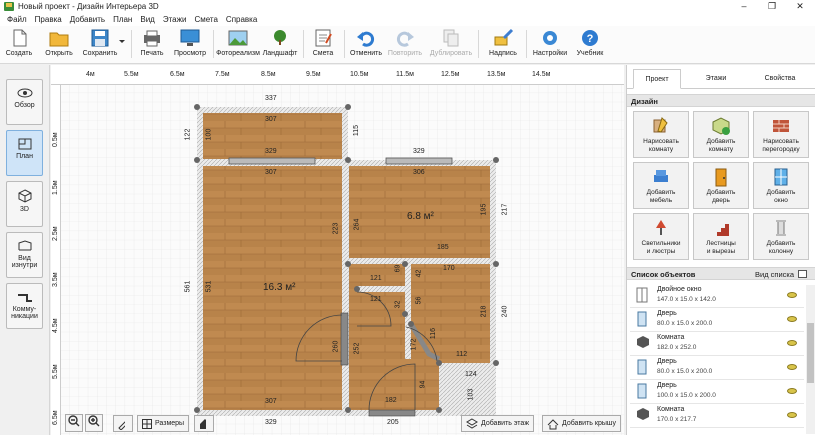 The image size is (815, 435). What do you see at coordinates (59, 39) in the screenshot?
I see `folder-icon` at bounding box center [59, 39].